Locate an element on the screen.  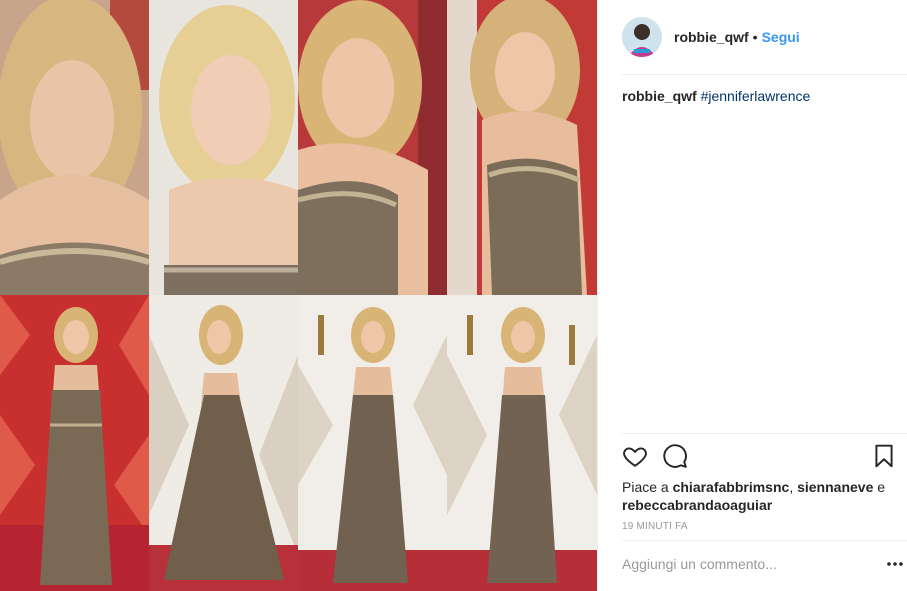
caption-hashtag: #jenniferlawrence is located at coordinates (756, 96).